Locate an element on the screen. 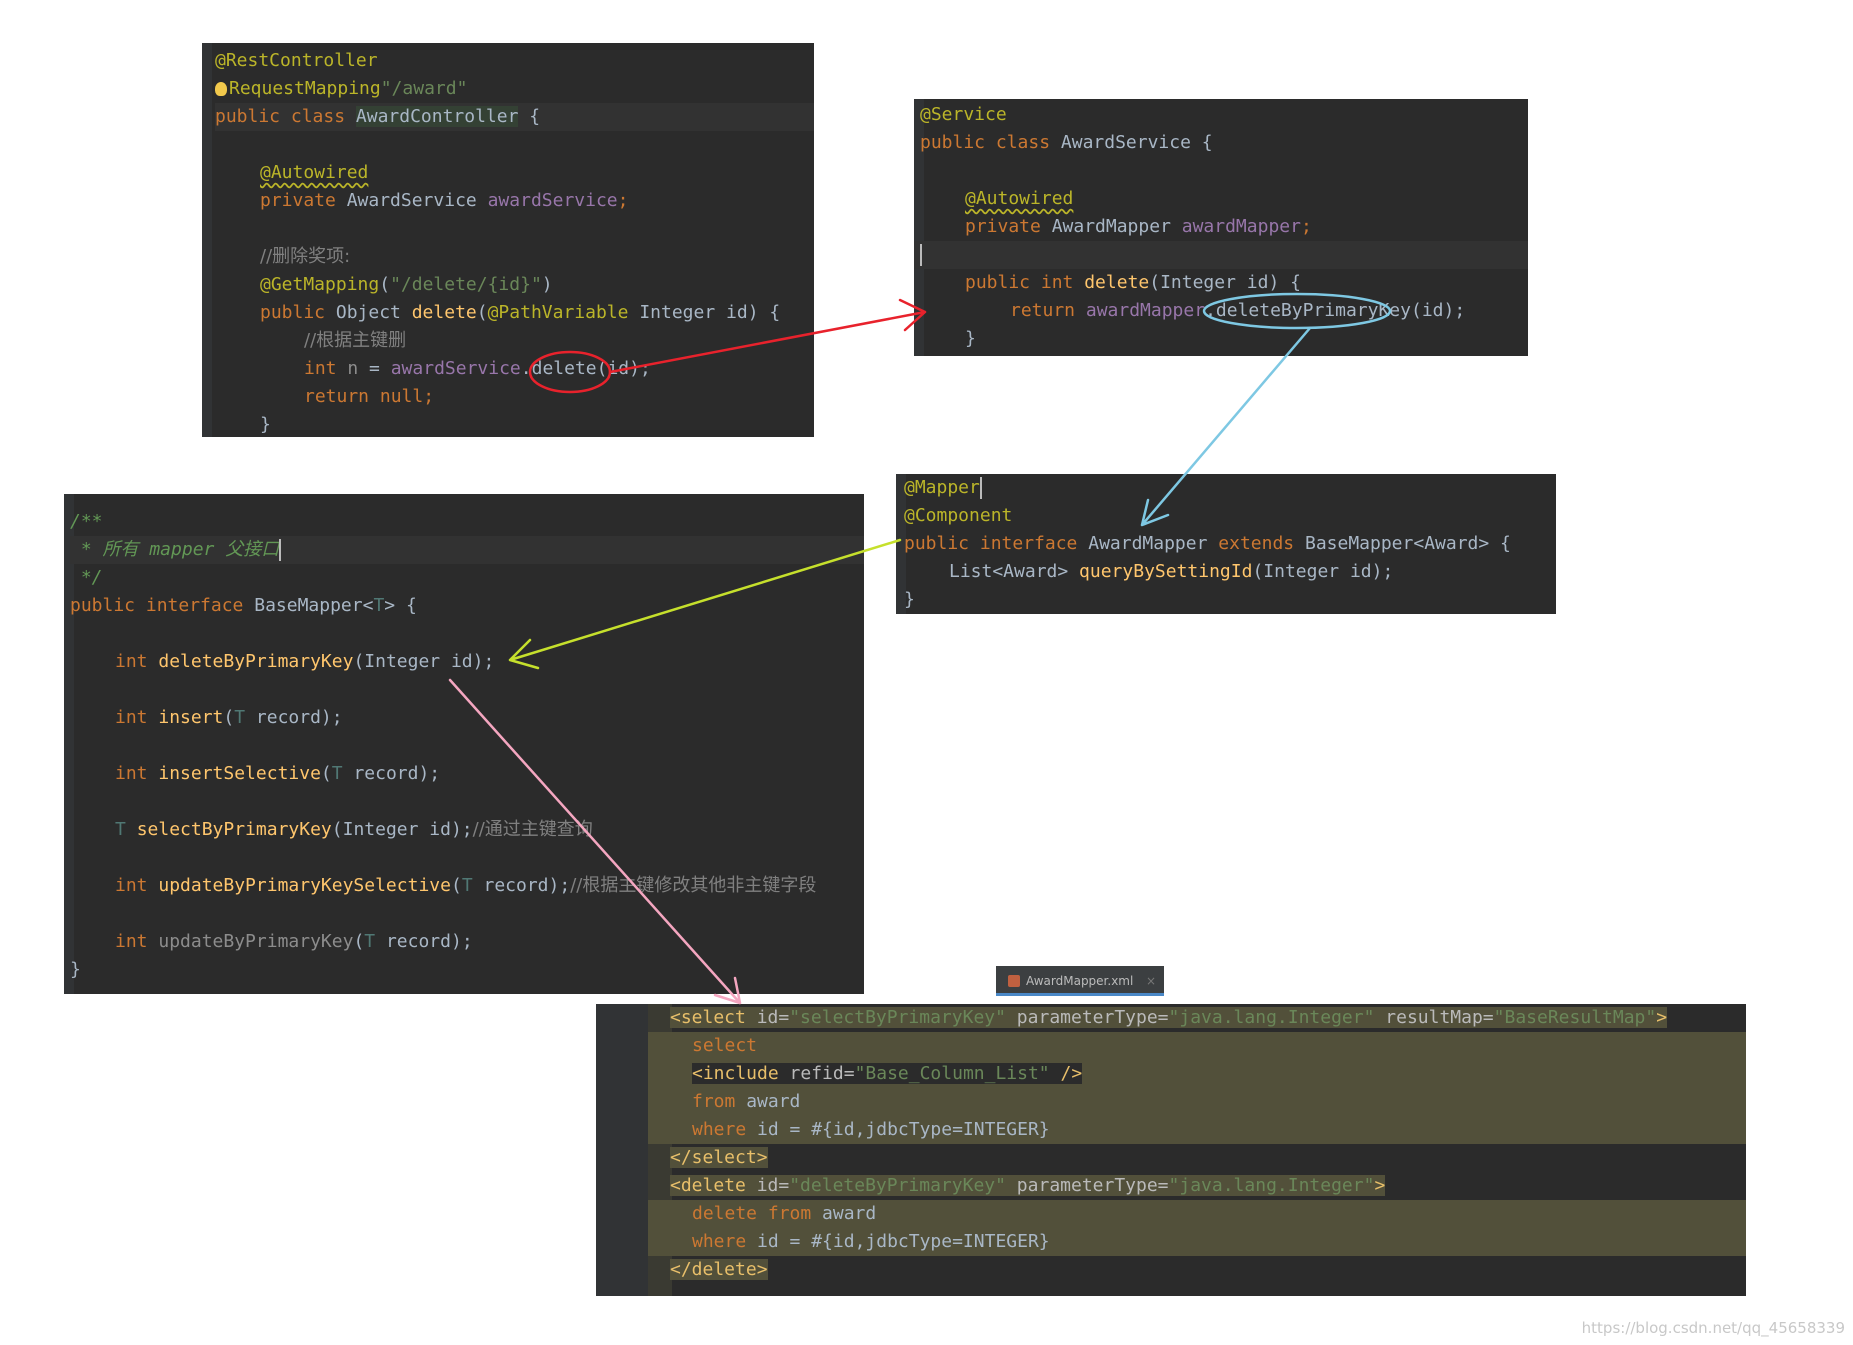  red-arrow is located at coordinates (767, 336).